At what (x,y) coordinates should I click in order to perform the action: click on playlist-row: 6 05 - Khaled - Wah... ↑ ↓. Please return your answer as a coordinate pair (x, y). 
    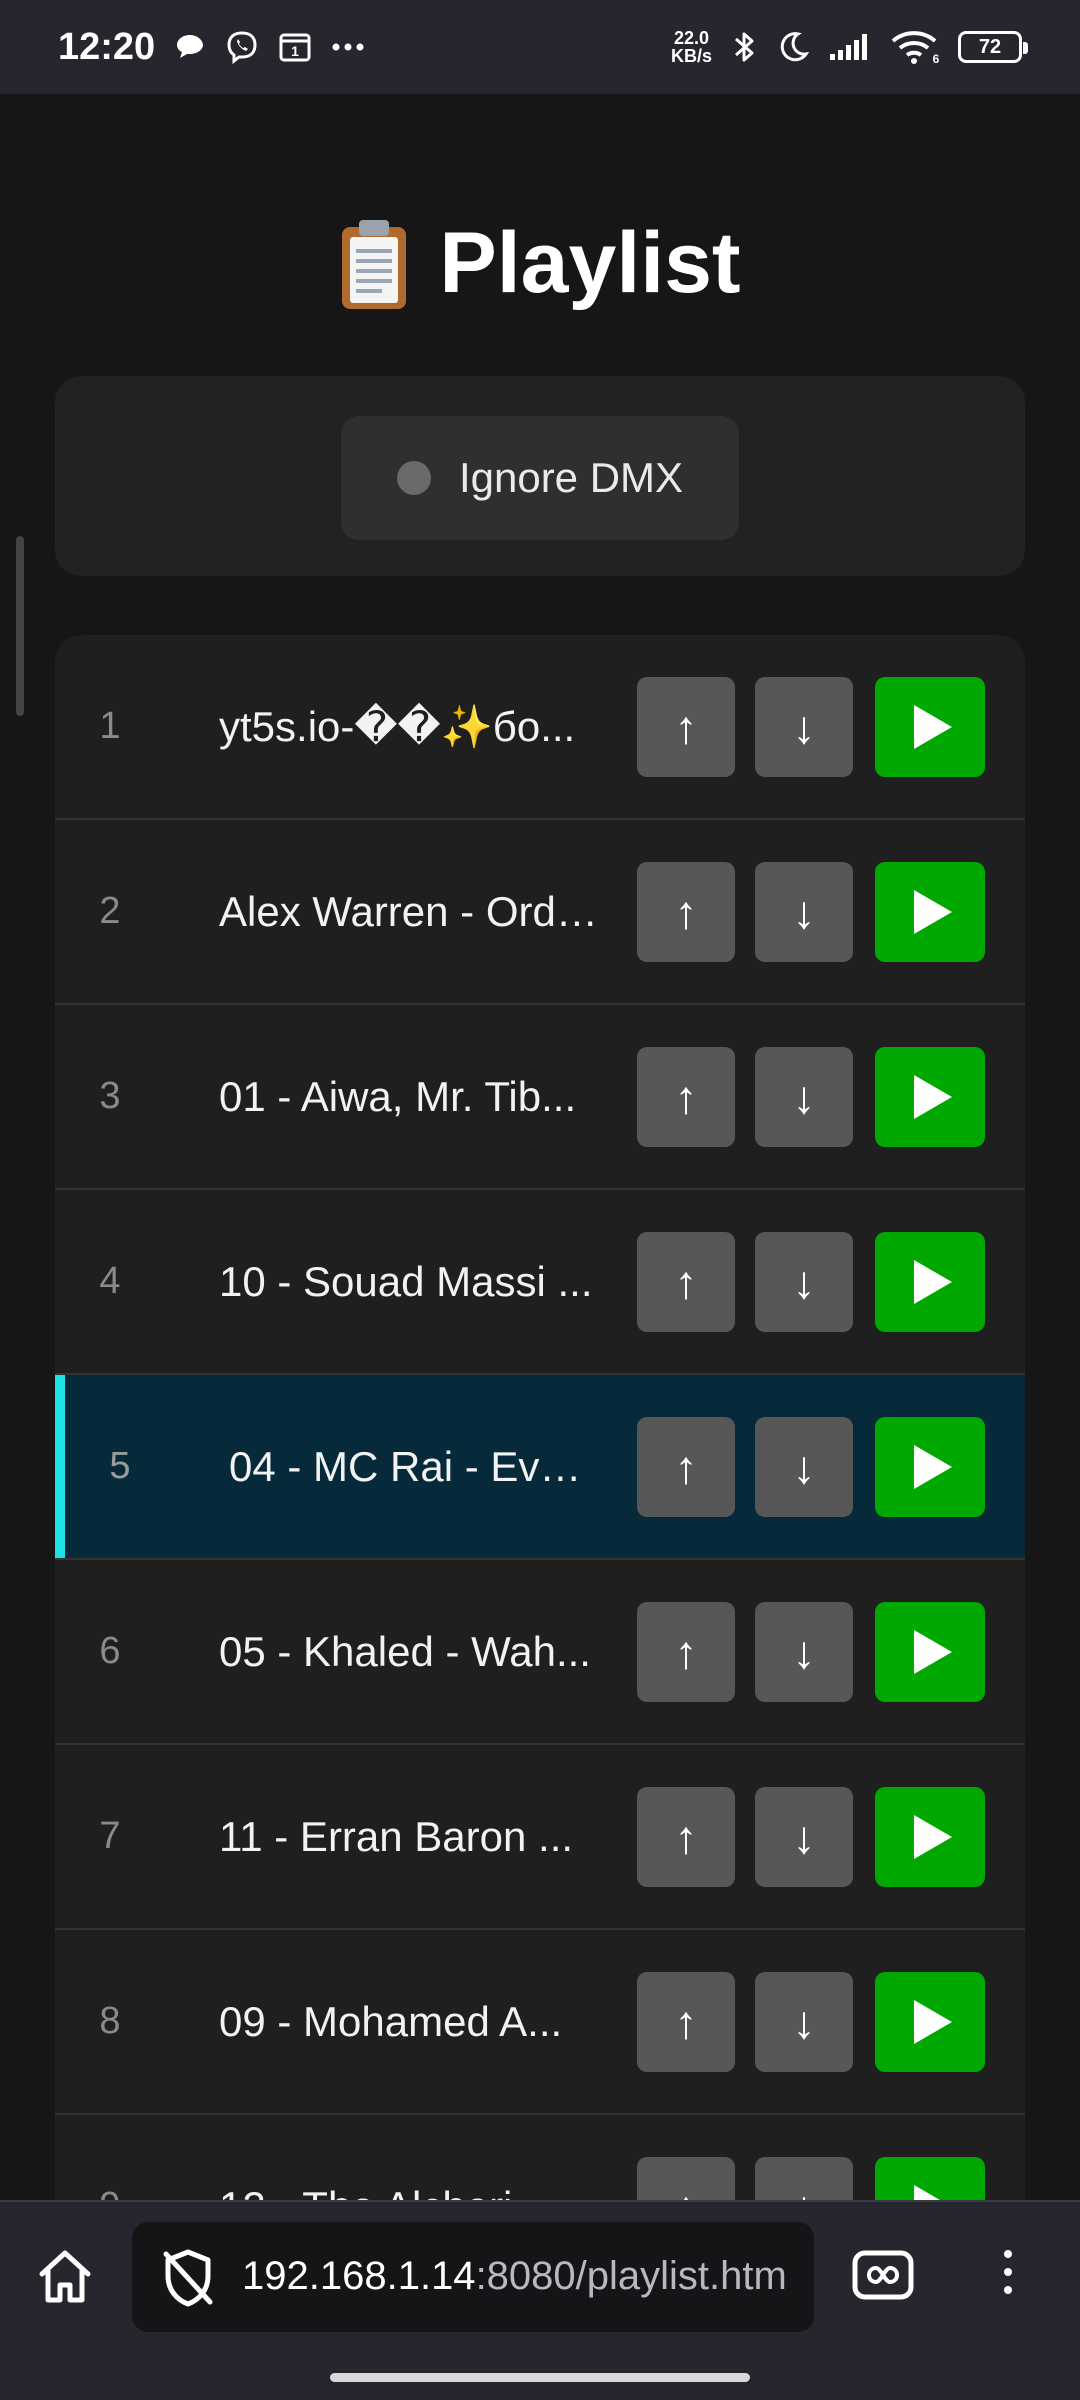
    Looking at the image, I should click on (540, 1652).